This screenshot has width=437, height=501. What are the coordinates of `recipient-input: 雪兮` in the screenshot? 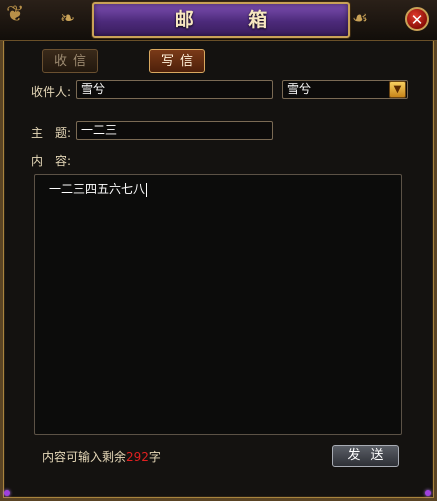 It's located at (174, 89).